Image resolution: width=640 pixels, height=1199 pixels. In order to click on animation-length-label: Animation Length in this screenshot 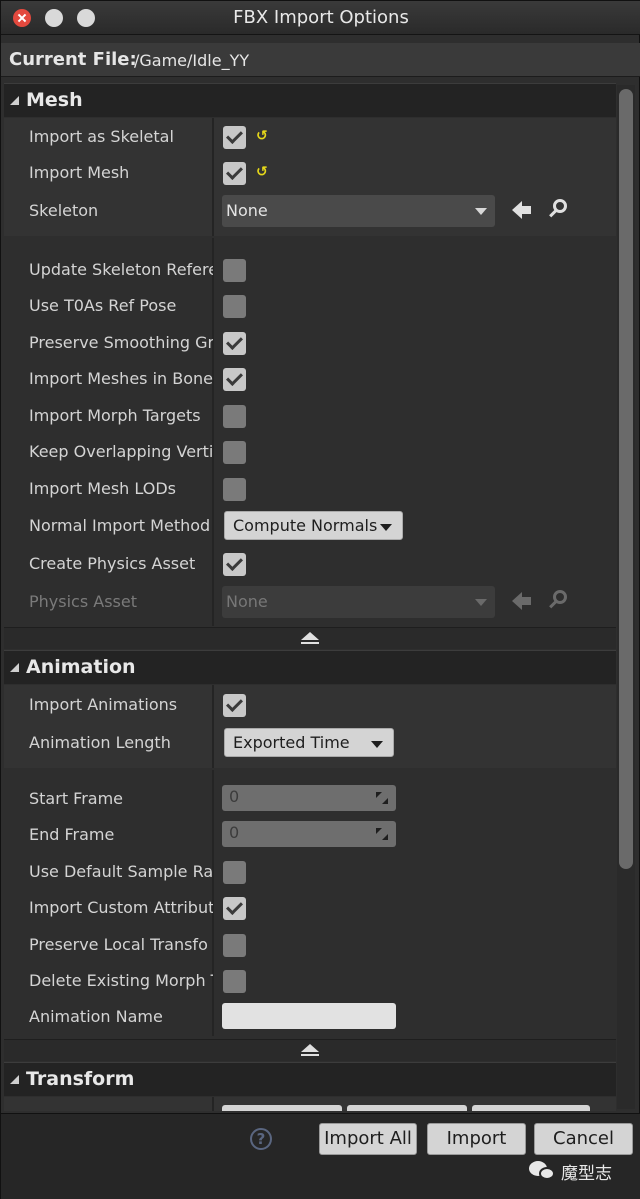, I will do `click(100, 742)`.